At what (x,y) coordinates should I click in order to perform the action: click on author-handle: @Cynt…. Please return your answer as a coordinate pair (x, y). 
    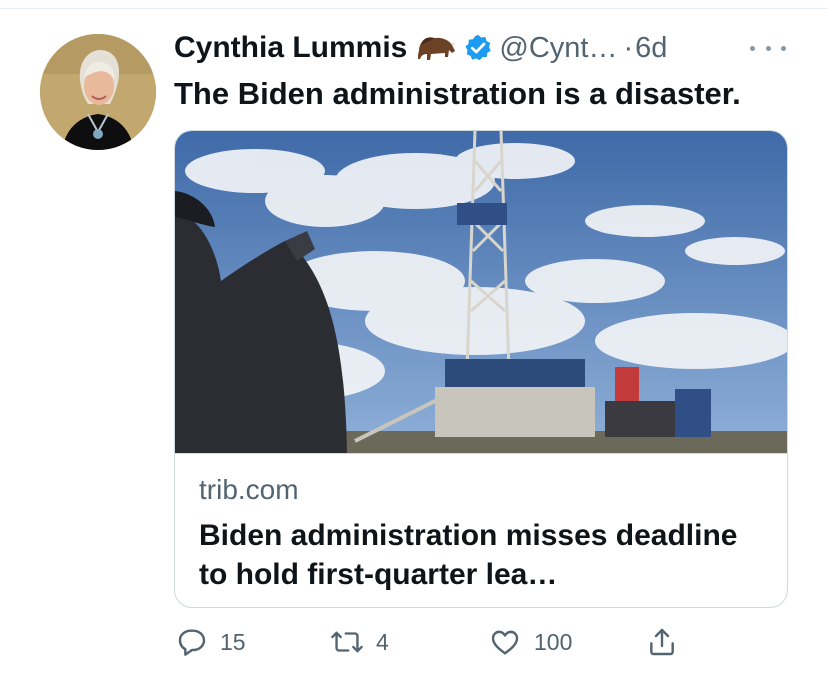
    Looking at the image, I should click on (558, 48).